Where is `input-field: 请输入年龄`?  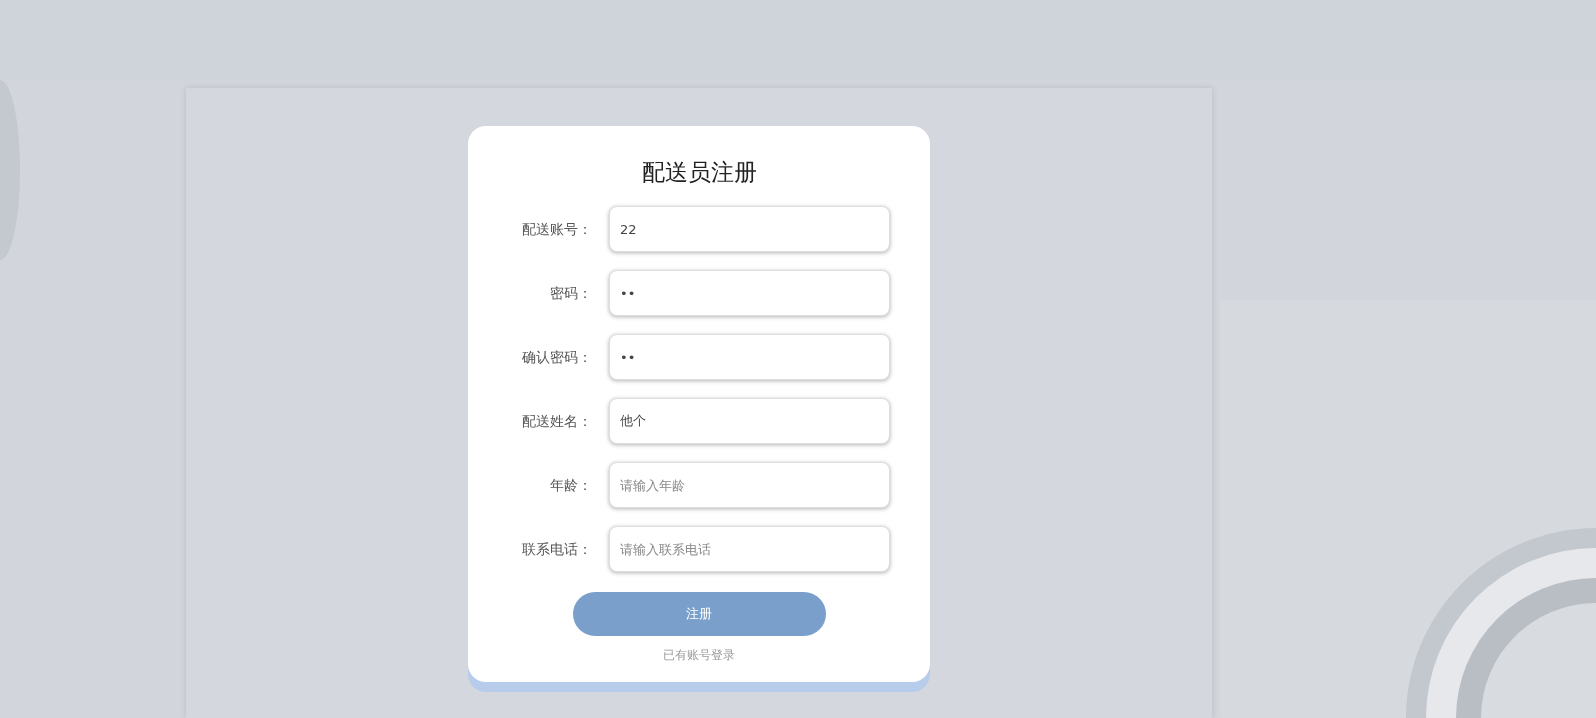
input-field: 请输入年龄 is located at coordinates (749, 485).